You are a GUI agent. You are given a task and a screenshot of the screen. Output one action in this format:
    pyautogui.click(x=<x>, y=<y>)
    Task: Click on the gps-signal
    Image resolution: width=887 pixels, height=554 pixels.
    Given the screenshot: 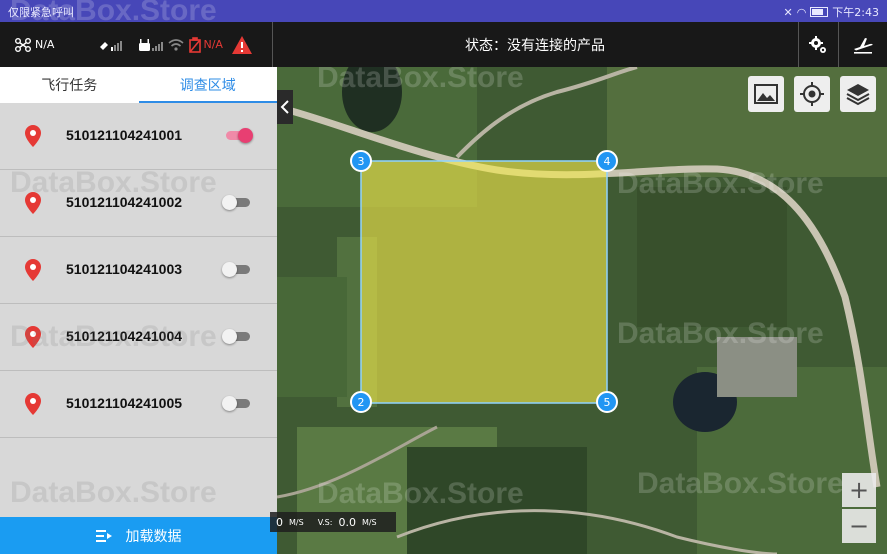 What is the action you would take?
    pyautogui.click(x=111, y=45)
    